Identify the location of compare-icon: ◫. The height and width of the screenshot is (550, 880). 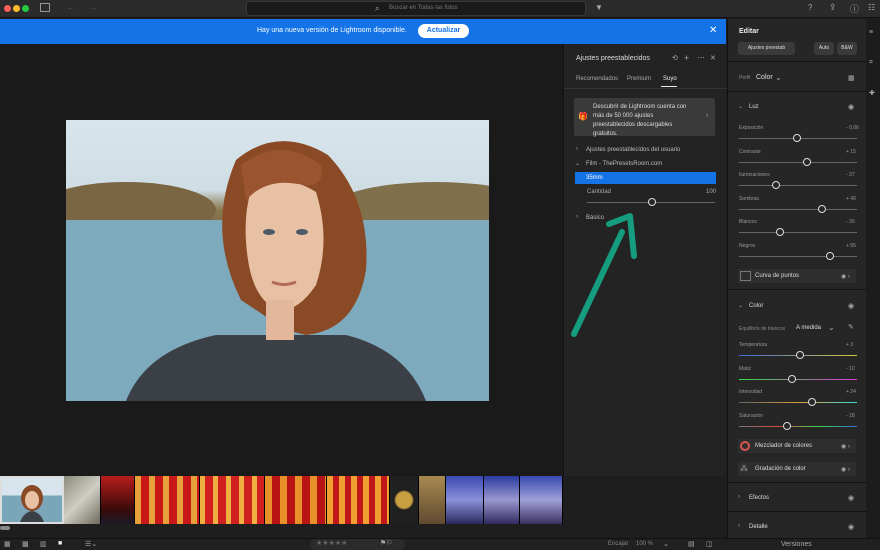
(709, 544).